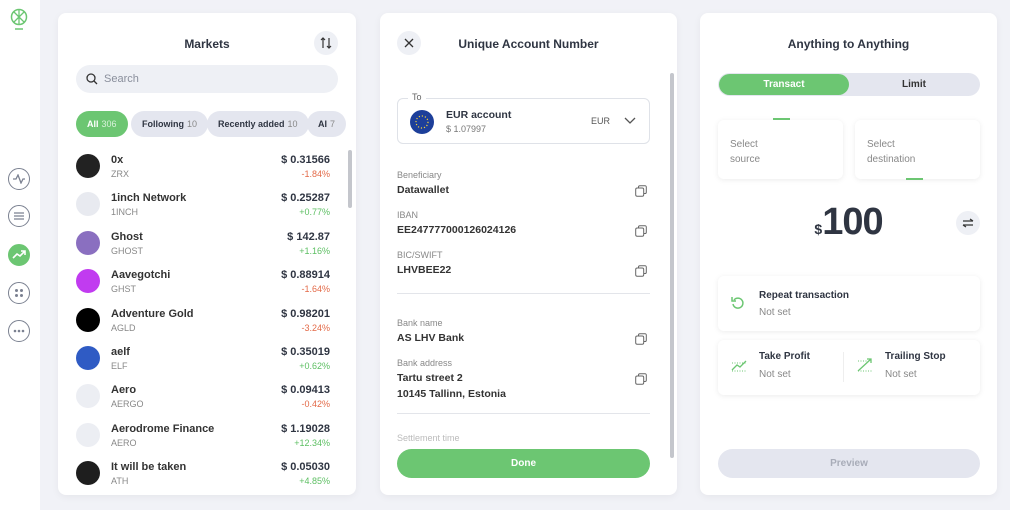  What do you see at coordinates (152, 313) in the screenshot?
I see `asset-name: Adventure Gold` at bounding box center [152, 313].